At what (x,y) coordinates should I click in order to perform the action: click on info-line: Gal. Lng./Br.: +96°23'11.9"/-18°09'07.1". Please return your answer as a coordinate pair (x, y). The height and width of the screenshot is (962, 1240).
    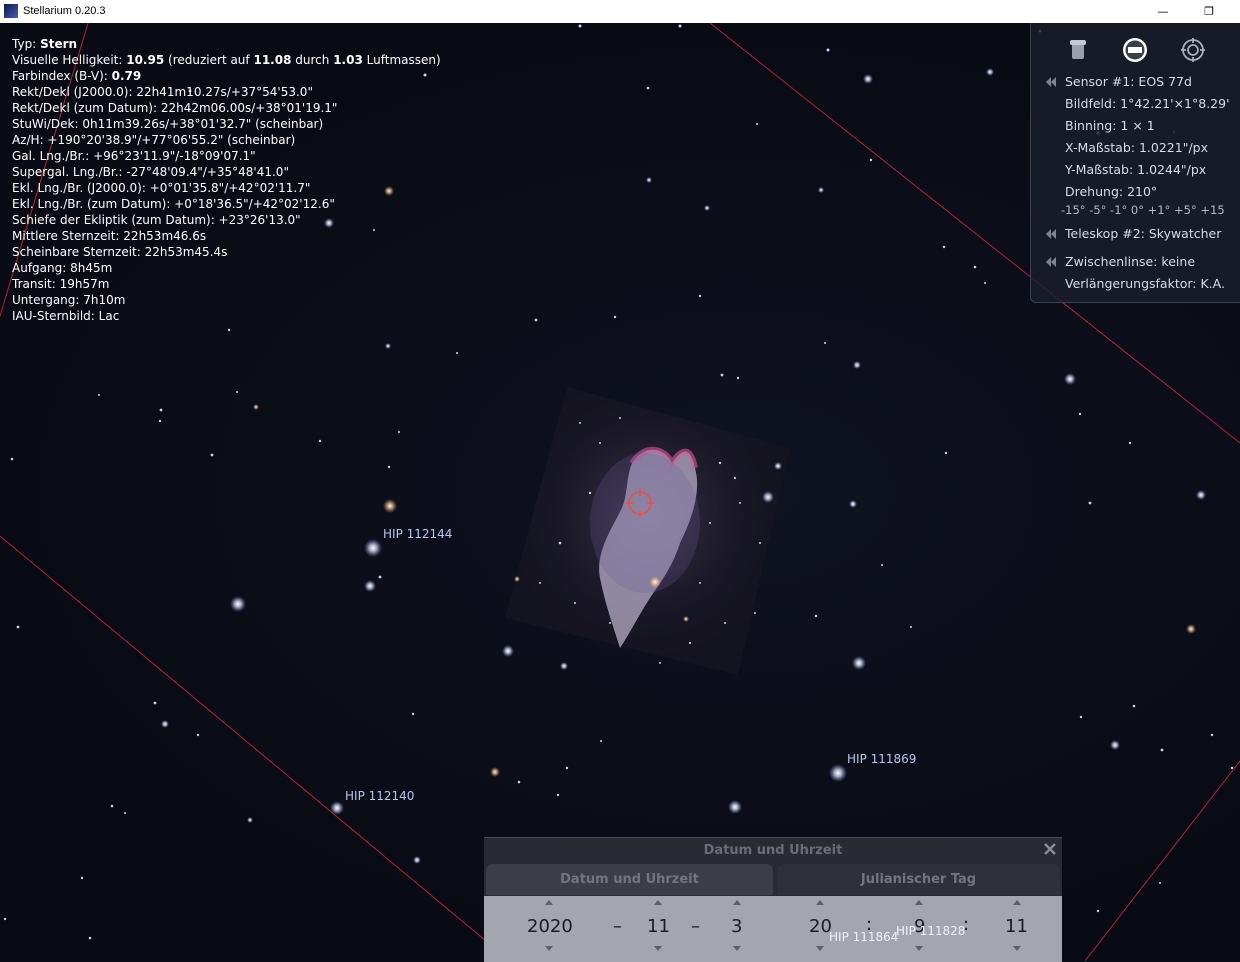
    Looking at the image, I should click on (134, 156).